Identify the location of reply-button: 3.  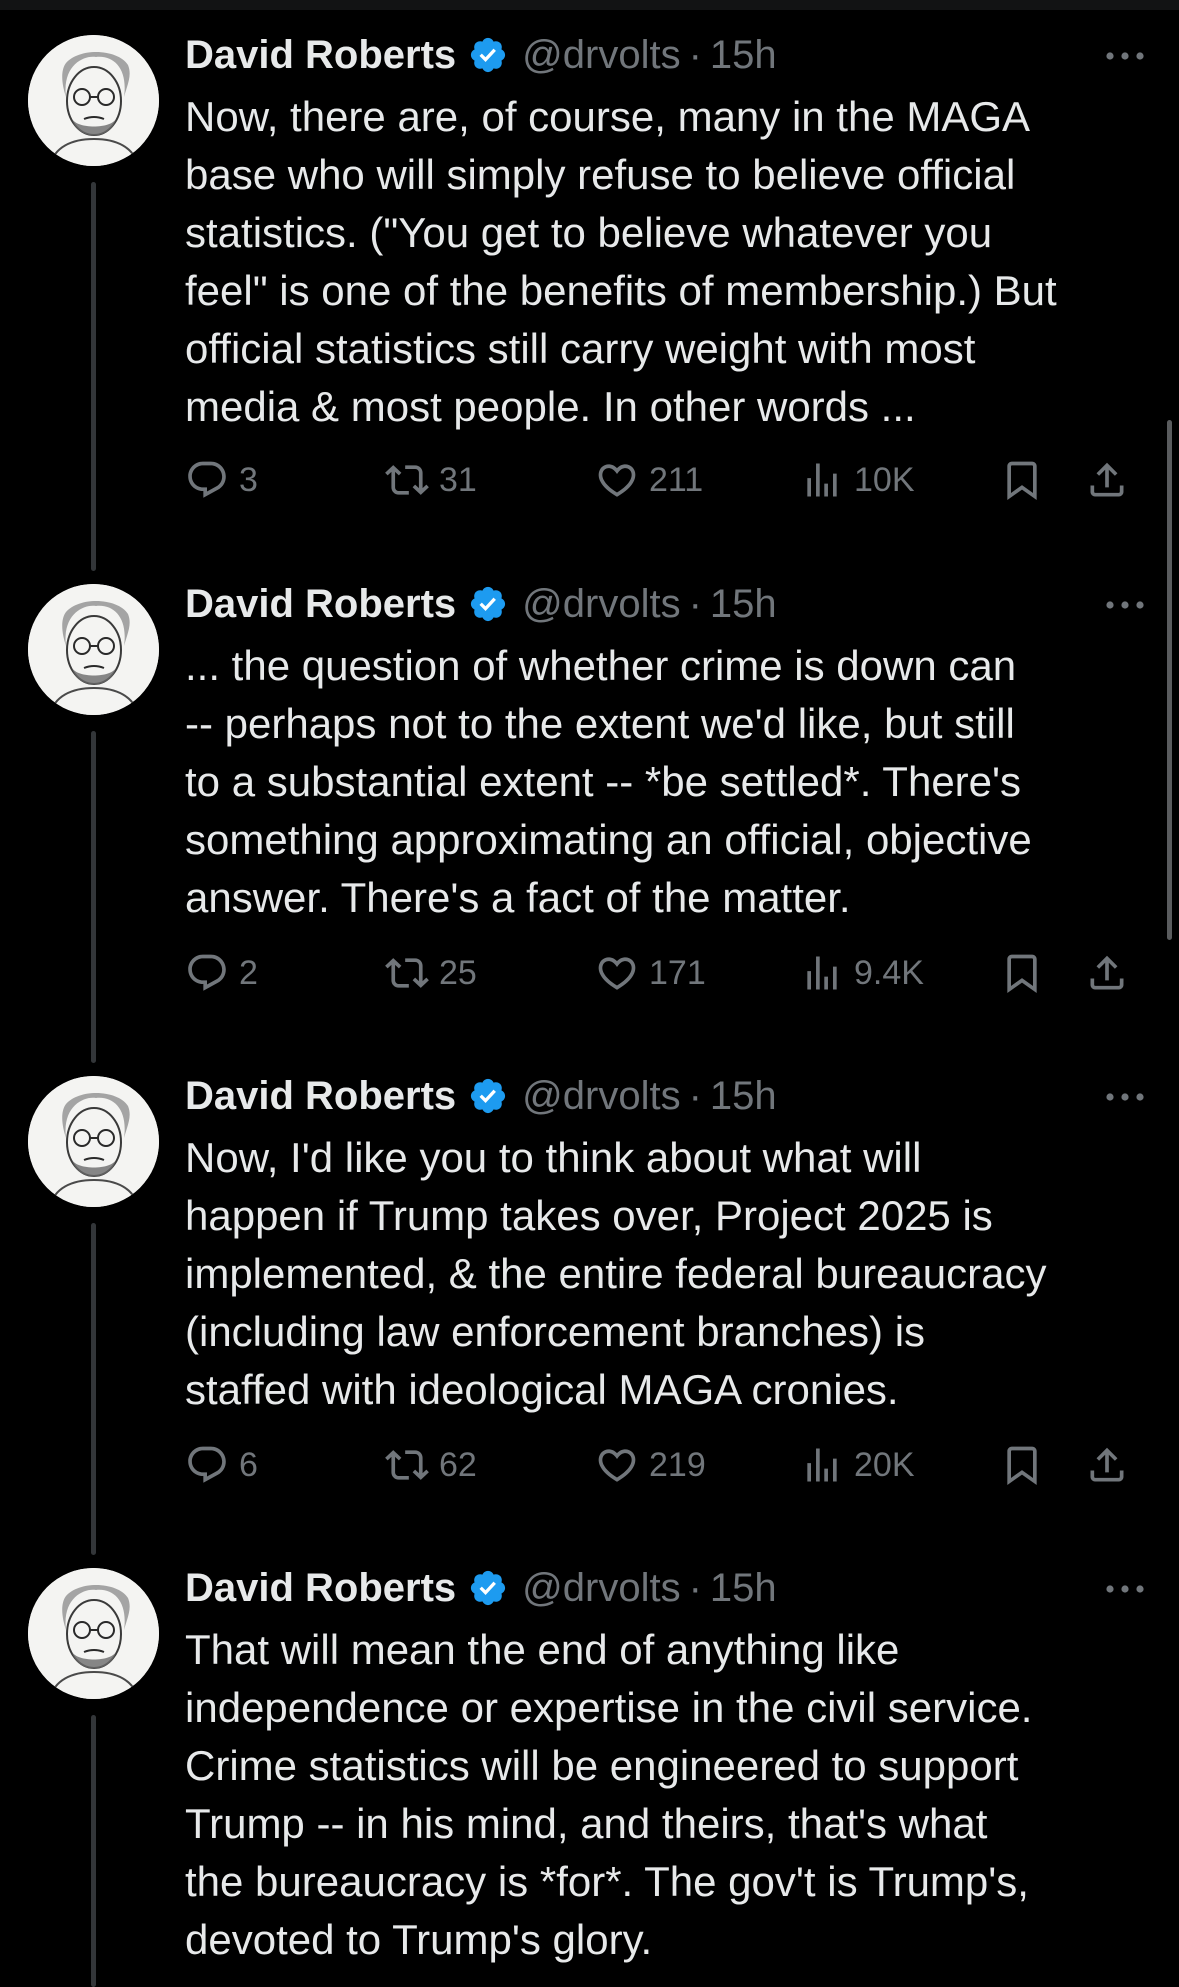
(221, 480).